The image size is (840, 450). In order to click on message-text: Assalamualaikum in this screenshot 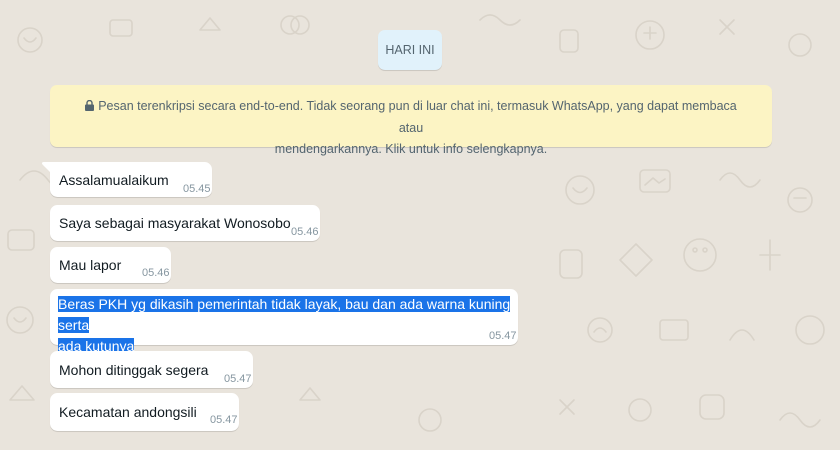, I will do `click(114, 180)`.